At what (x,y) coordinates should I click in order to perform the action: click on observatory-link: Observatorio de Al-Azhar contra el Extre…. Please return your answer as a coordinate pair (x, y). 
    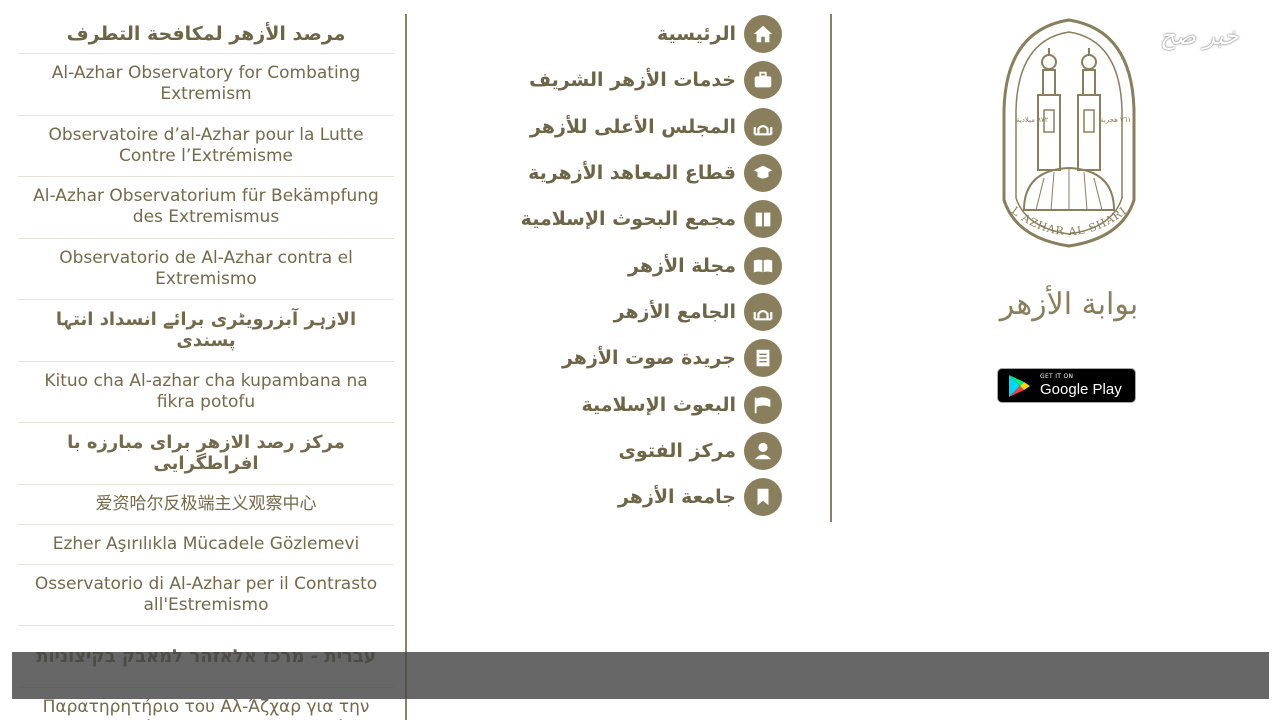
    Looking at the image, I should click on (206, 269).